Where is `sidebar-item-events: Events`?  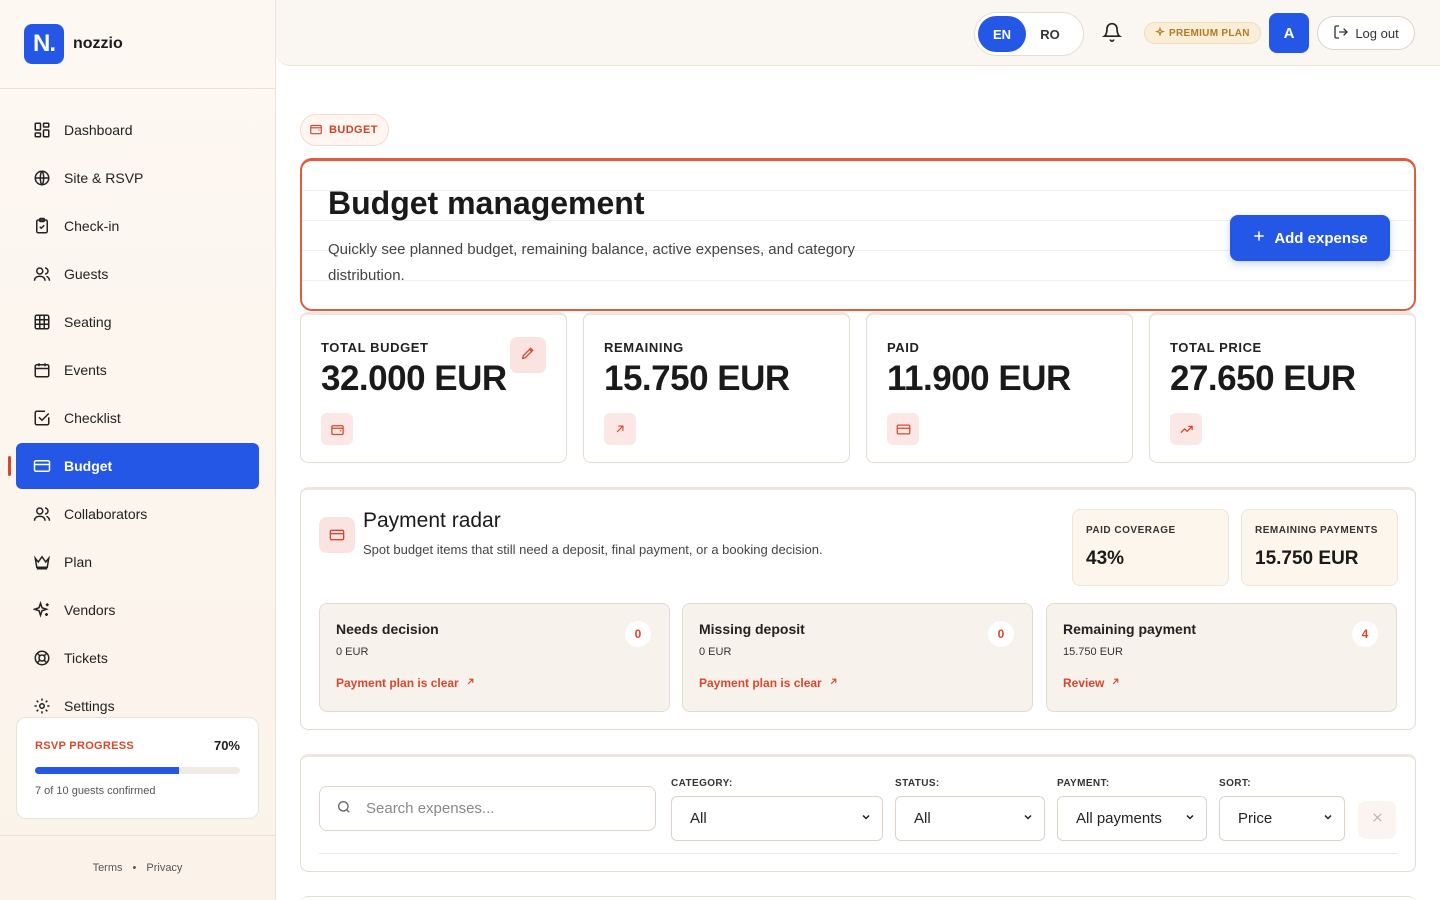 sidebar-item-events: Events is located at coordinates (137, 370).